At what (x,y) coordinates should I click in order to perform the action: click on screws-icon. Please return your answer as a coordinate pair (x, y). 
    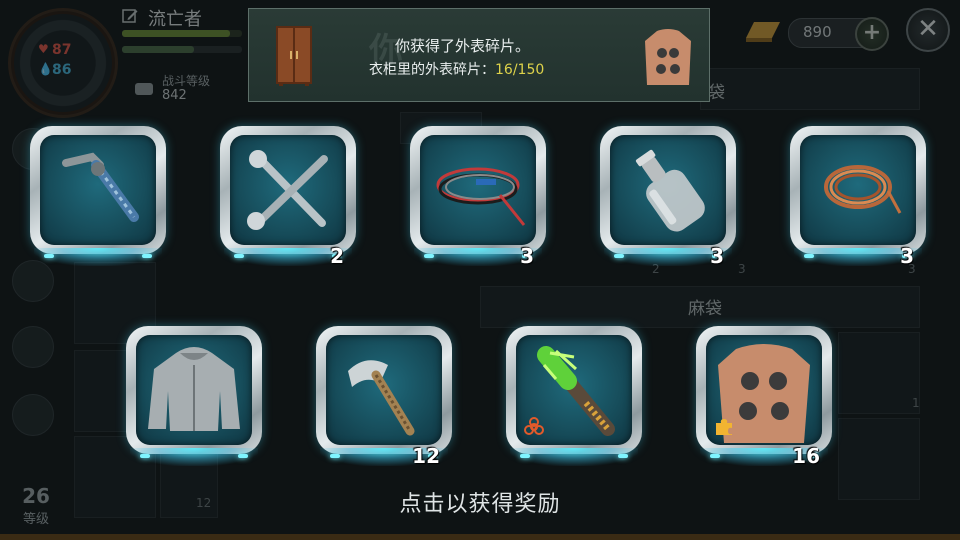
    Looking at the image, I should click on (287, 190).